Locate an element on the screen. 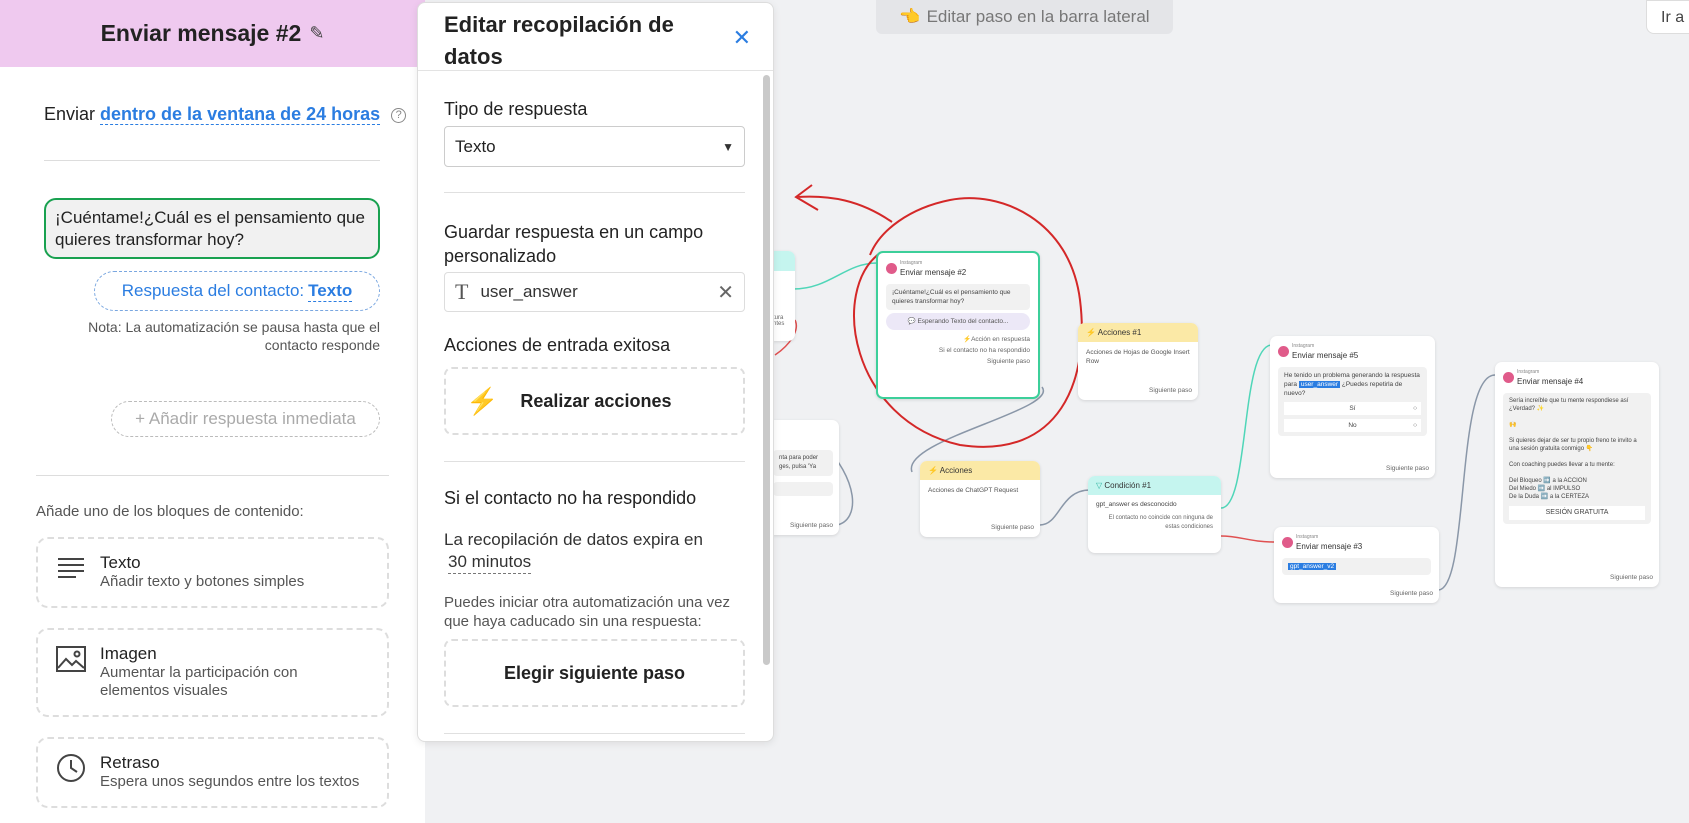 The height and width of the screenshot is (823, 1689). no-reply-label: Si el contacto no ha respondido is located at coordinates (570, 498).